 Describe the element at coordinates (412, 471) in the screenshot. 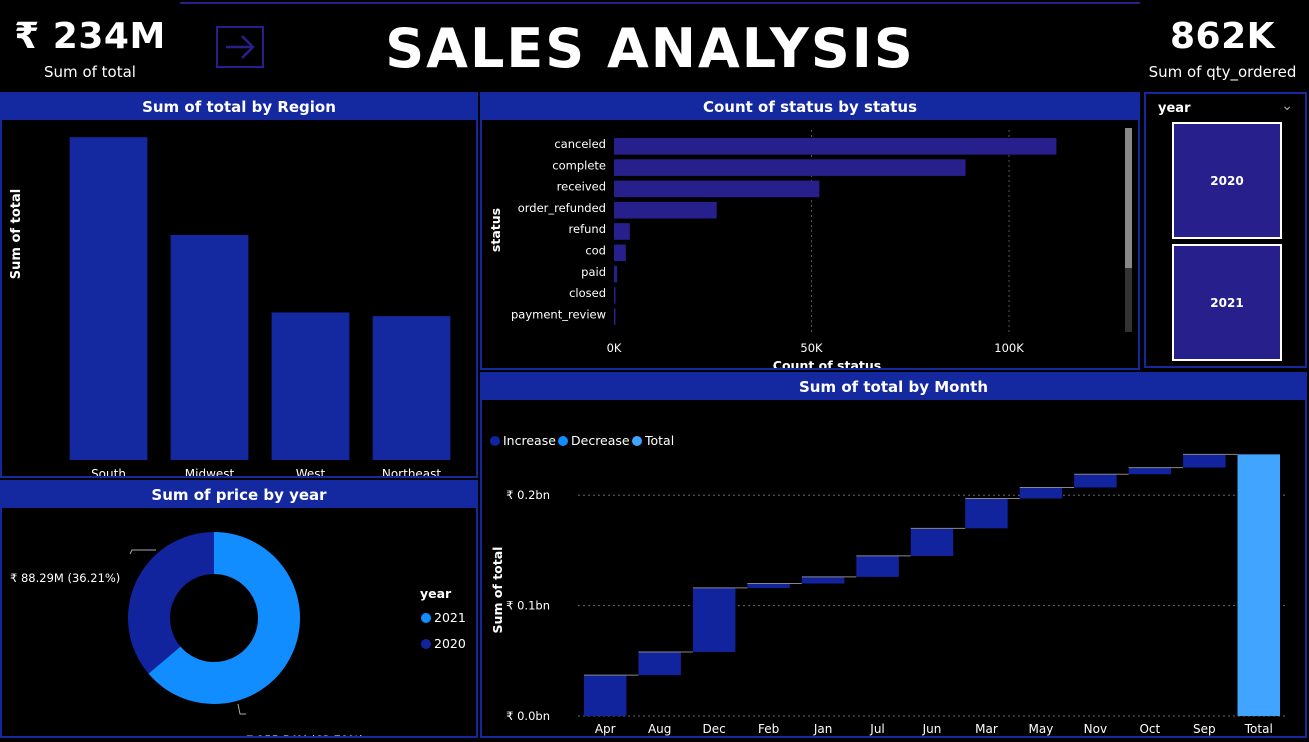

I see `region-tick-label: Northeast` at that location.